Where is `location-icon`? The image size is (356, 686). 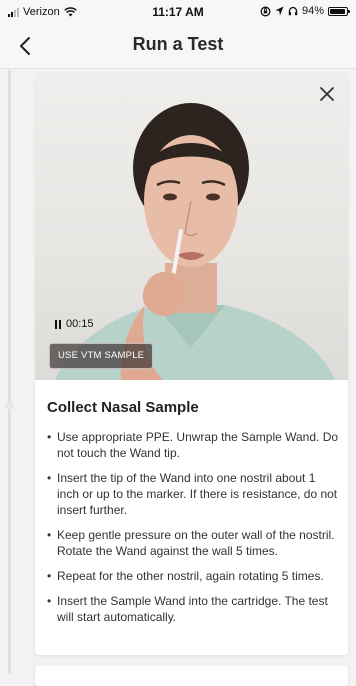
location-icon is located at coordinates (279, 11).